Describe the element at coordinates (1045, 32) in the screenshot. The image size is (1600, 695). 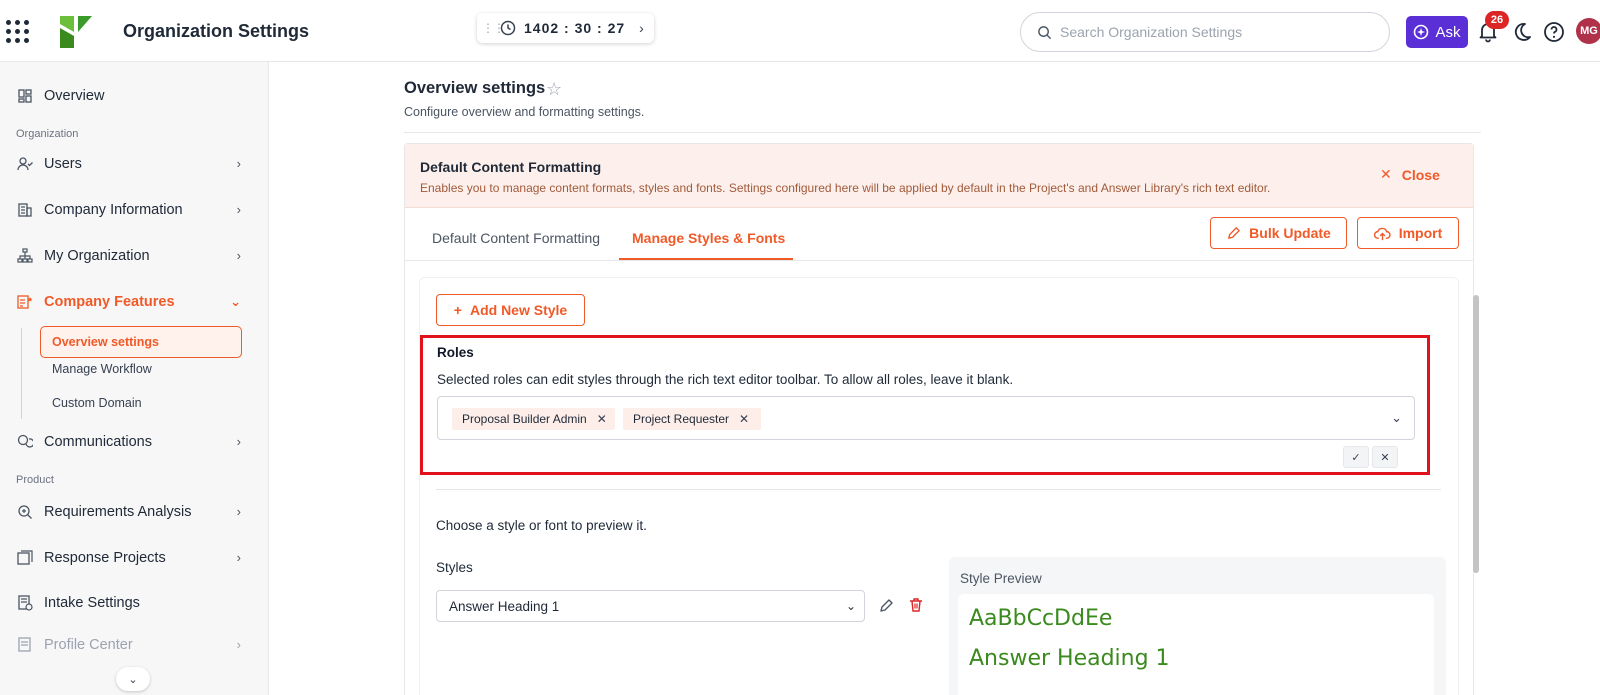
I see `search-icon` at that location.